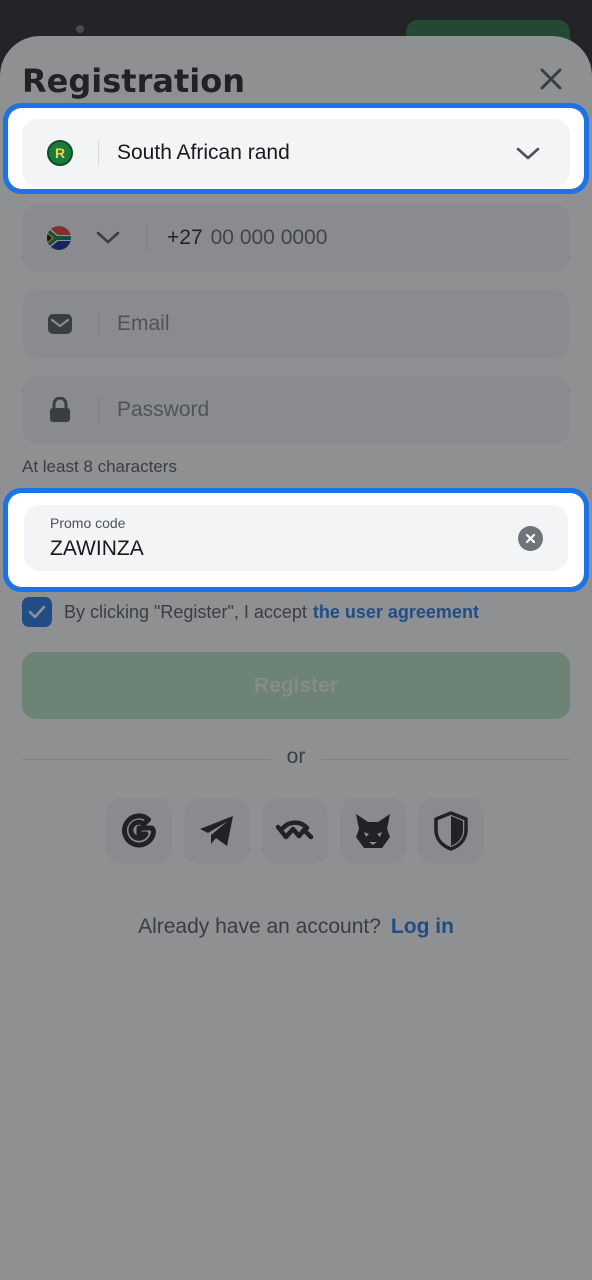  What do you see at coordinates (185, 611) in the screenshot?
I see `agreement-text: By clicking "Register", I accept` at bounding box center [185, 611].